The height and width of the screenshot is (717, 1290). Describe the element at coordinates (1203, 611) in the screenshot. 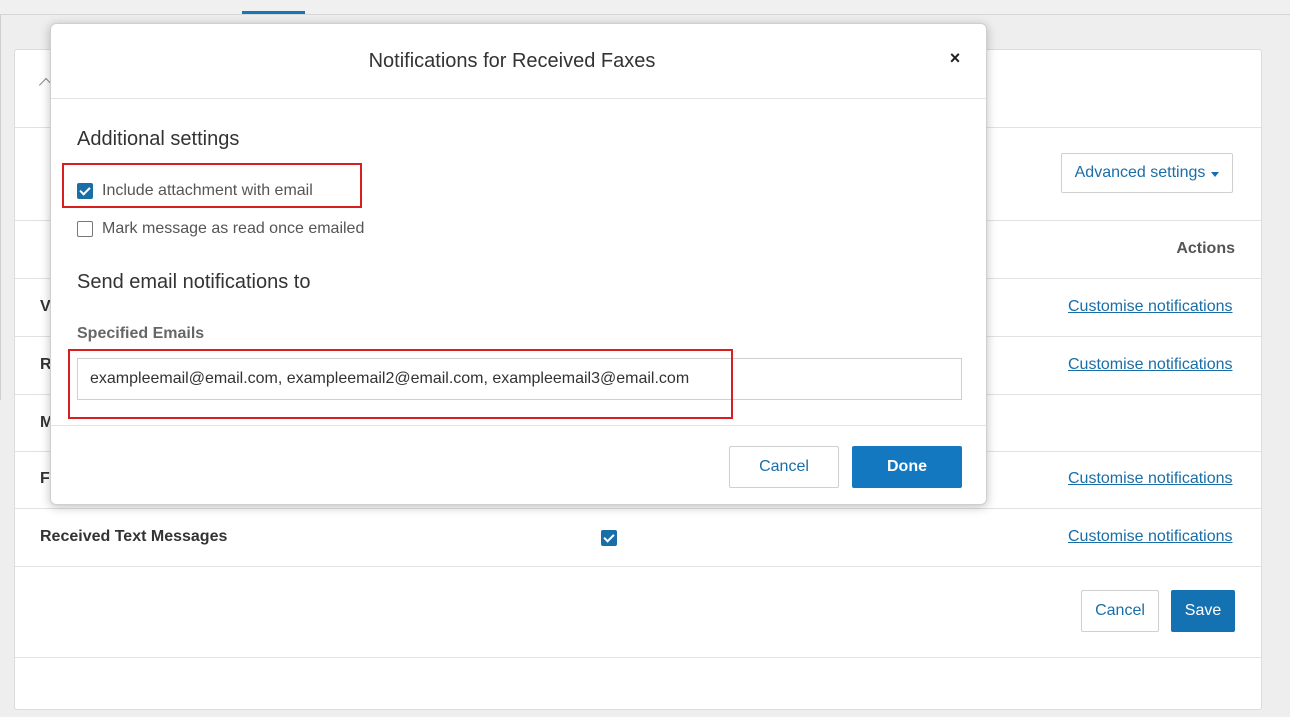

I see `save-button: Save` at that location.